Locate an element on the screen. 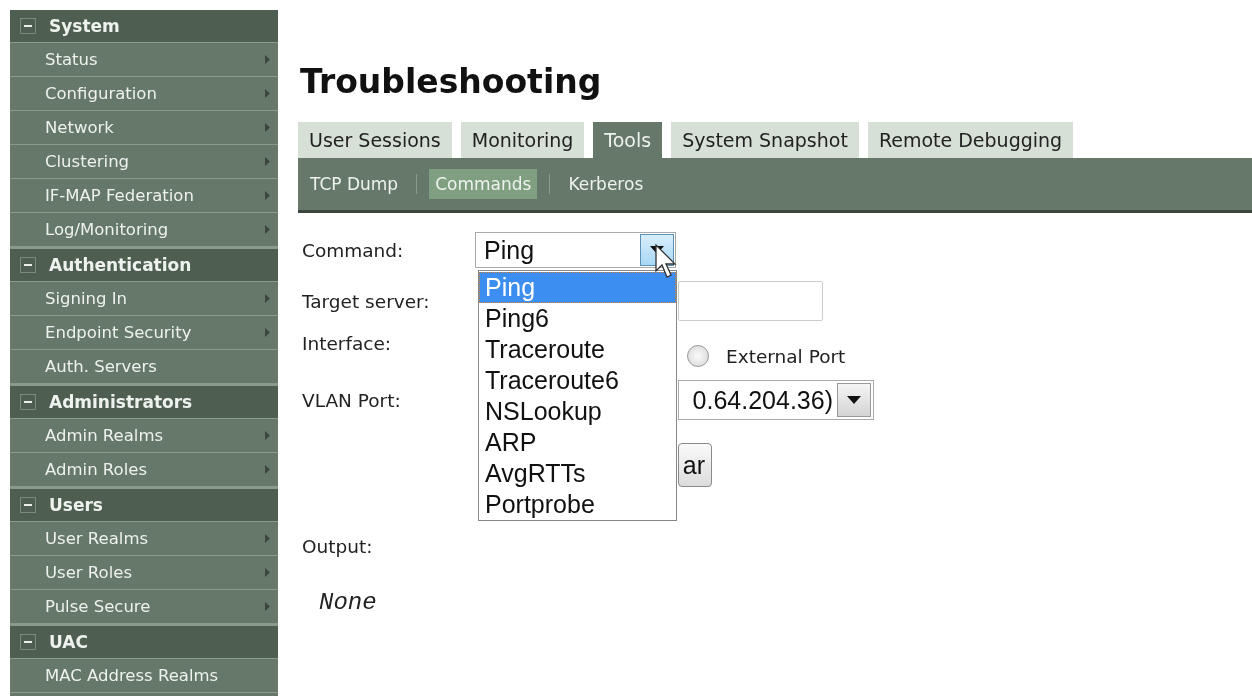 The image size is (1252, 696). subnav-link: Commands is located at coordinates (483, 184).